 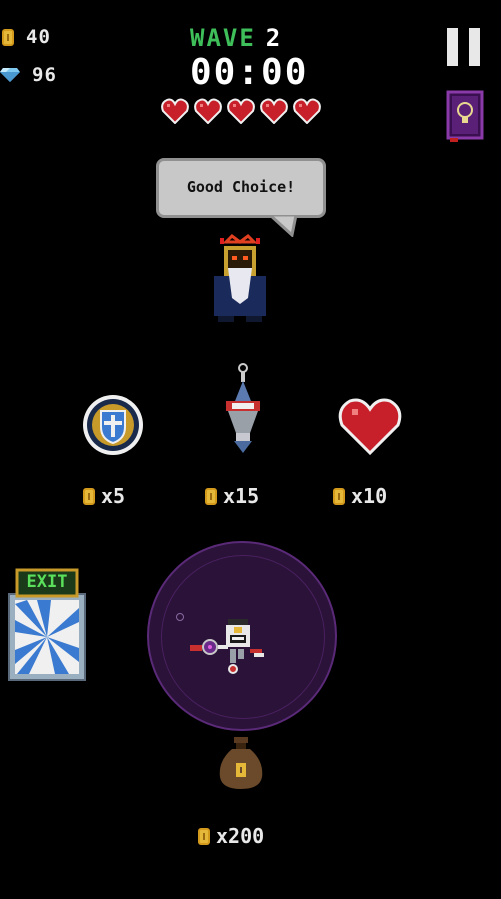 I want to click on merchant-speech-text: Good Choice!, so click(x=241, y=187).